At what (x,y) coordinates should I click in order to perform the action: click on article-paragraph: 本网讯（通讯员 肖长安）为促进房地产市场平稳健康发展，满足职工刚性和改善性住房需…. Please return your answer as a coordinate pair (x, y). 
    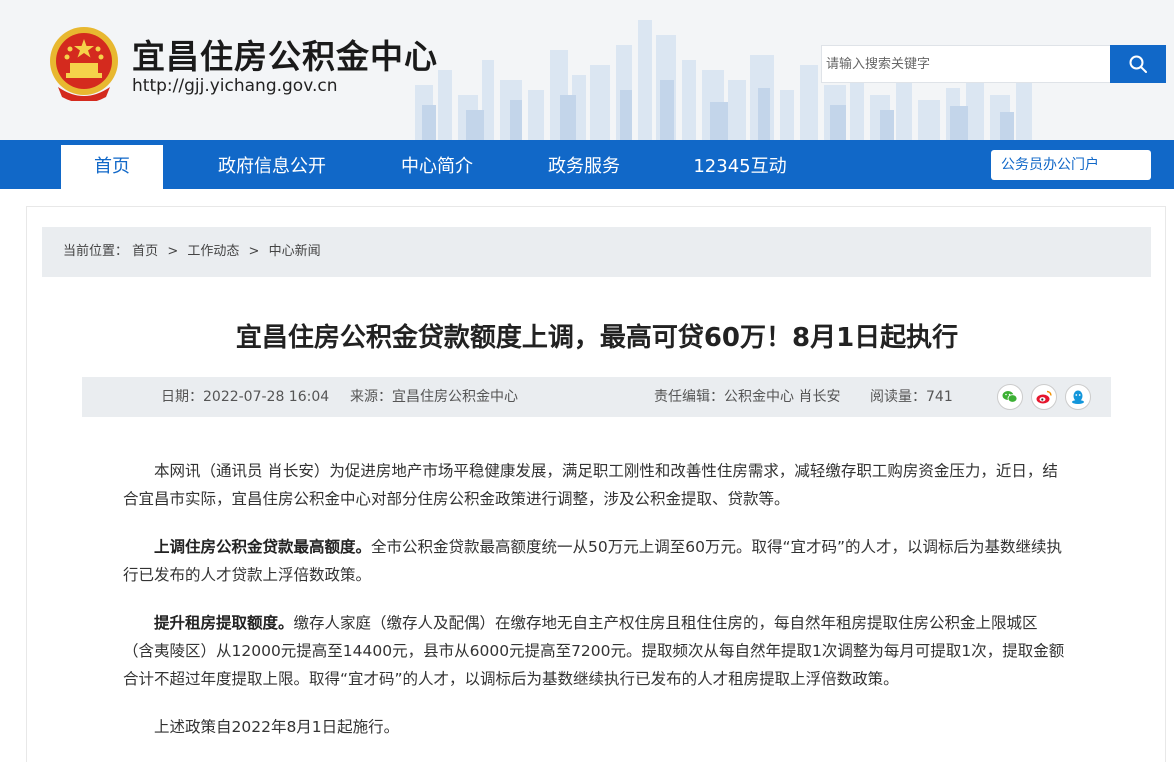
    Looking at the image, I should click on (590, 485).